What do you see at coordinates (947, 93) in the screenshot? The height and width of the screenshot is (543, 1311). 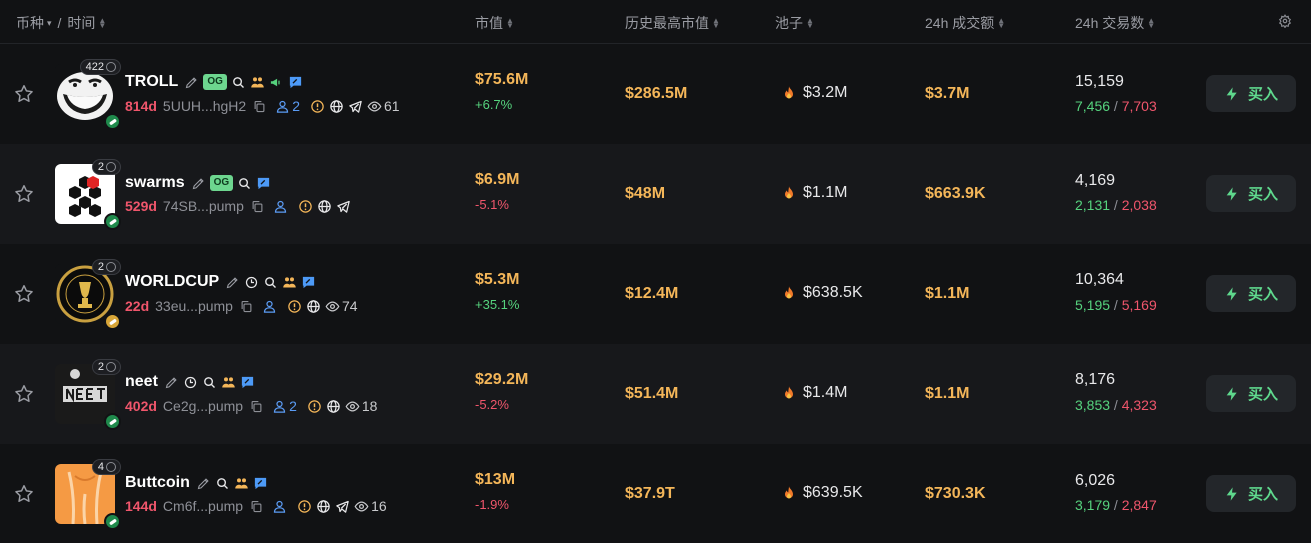 I see `volume-value: $3.7M` at bounding box center [947, 93].